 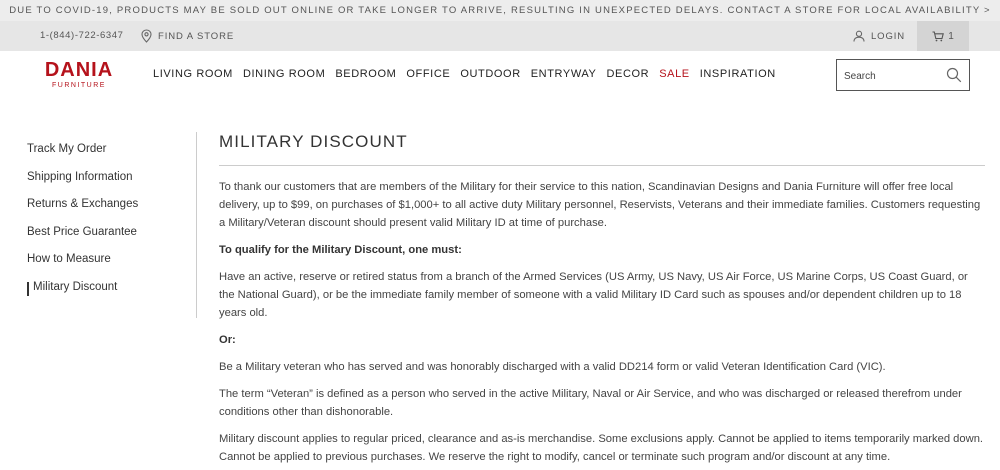 What do you see at coordinates (951, 36) in the screenshot?
I see `cart-count: 1` at bounding box center [951, 36].